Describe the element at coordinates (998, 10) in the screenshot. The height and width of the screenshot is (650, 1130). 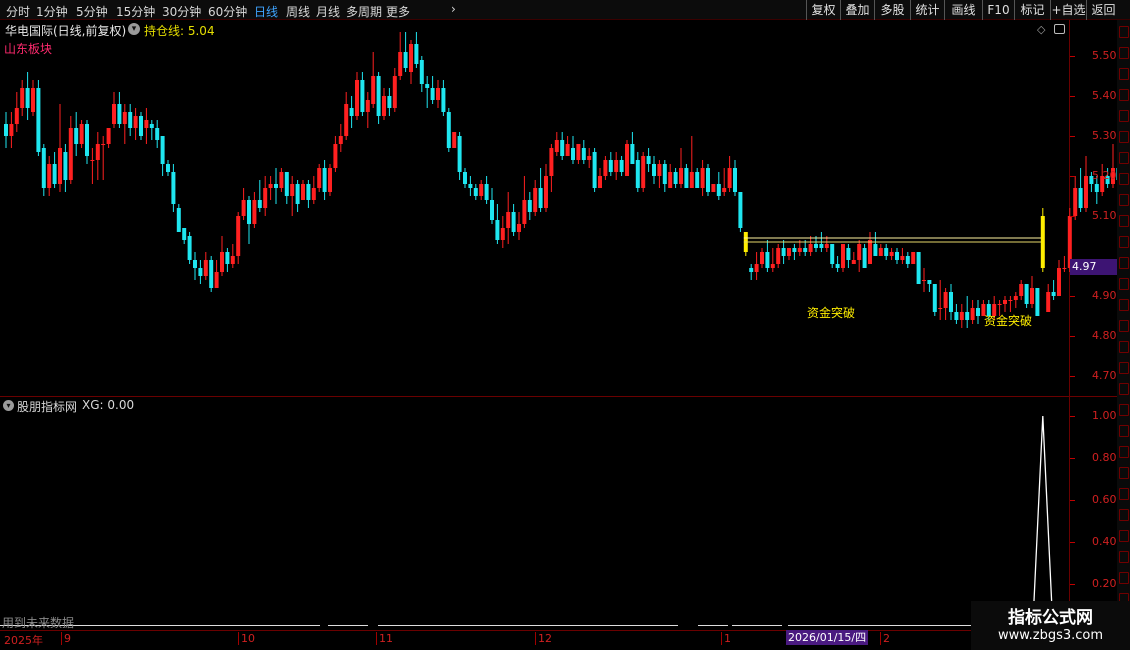
I see `f10-button: F10` at that location.